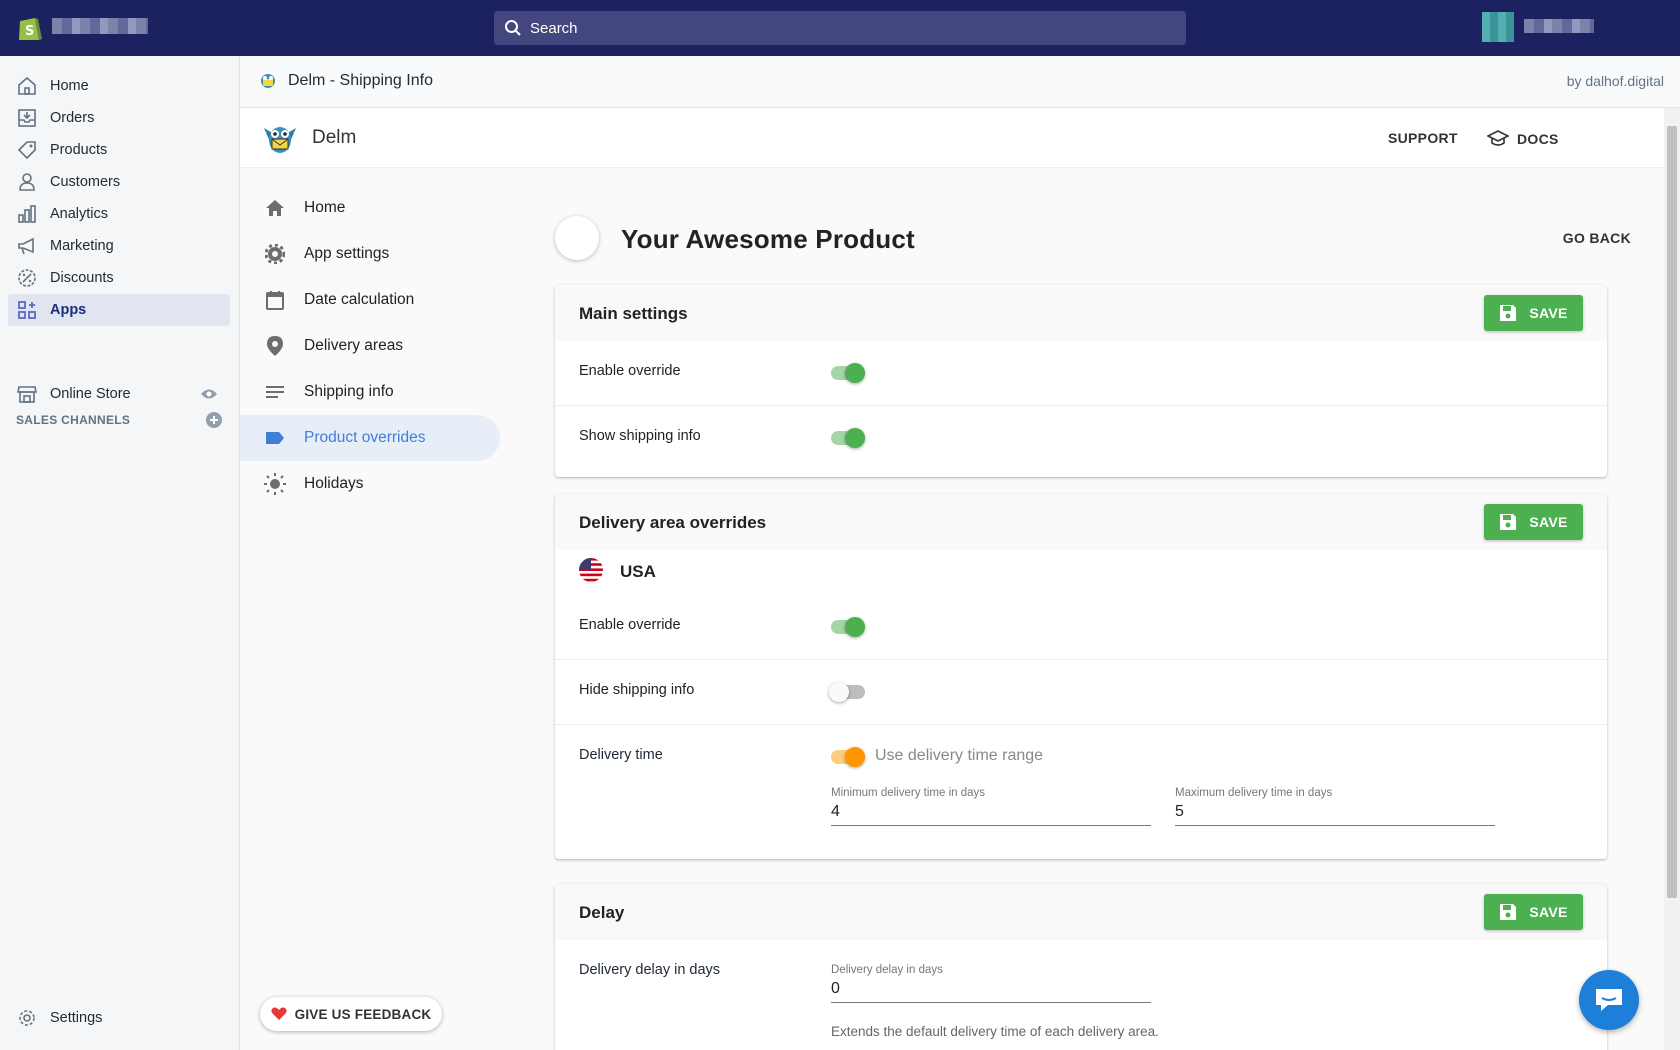  Describe the element at coordinates (848, 373) in the screenshot. I see `enable-override-toggle` at that location.